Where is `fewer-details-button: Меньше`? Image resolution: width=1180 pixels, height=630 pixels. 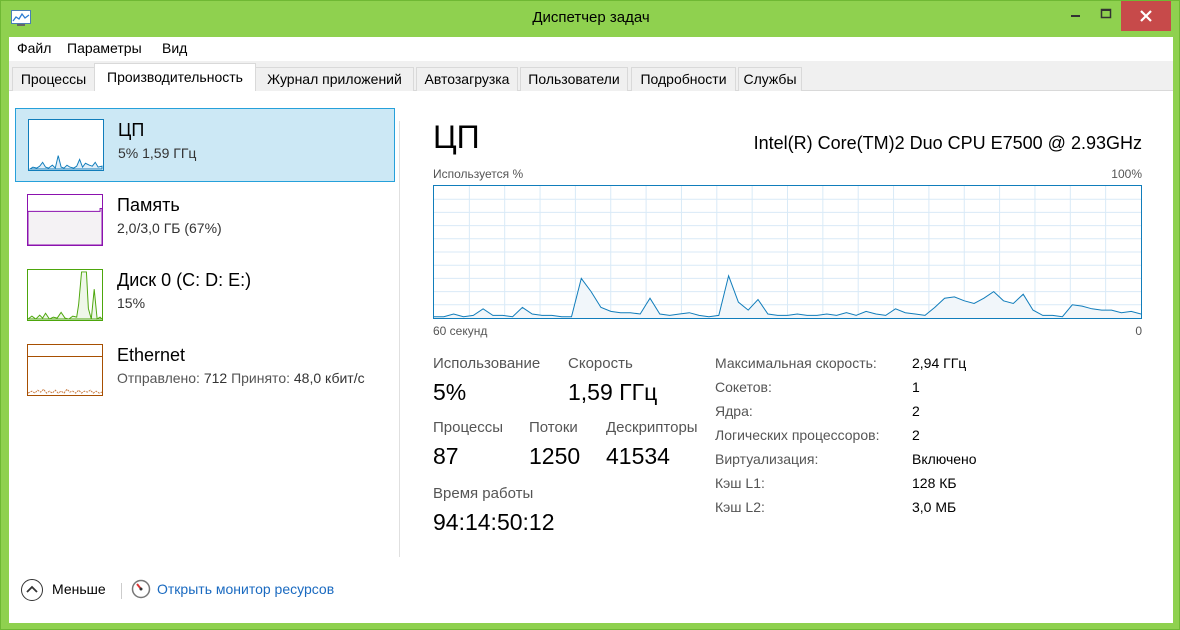 fewer-details-button: Меньше is located at coordinates (79, 589).